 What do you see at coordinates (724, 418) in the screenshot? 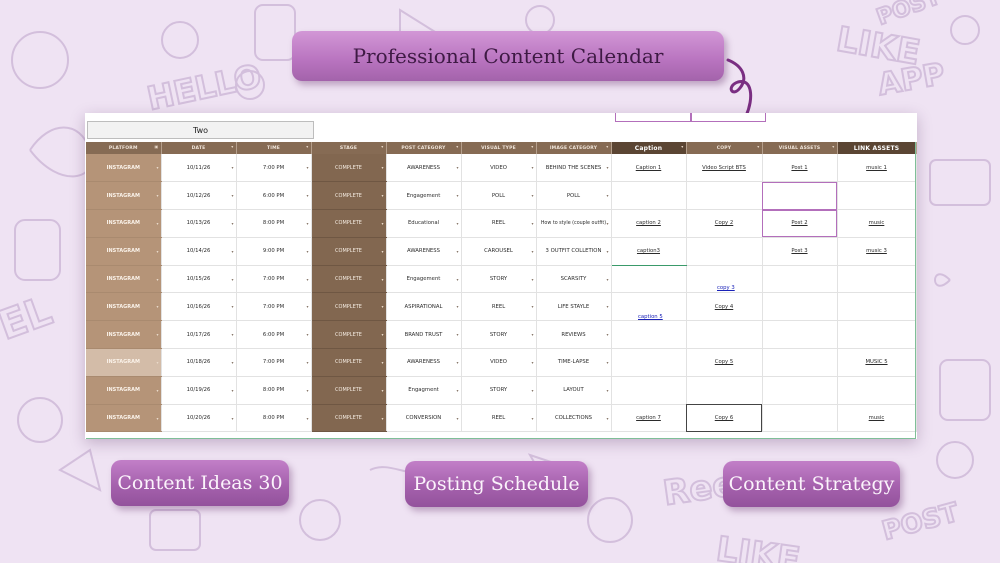
I see `copy-link: Copy 6` at bounding box center [724, 418].